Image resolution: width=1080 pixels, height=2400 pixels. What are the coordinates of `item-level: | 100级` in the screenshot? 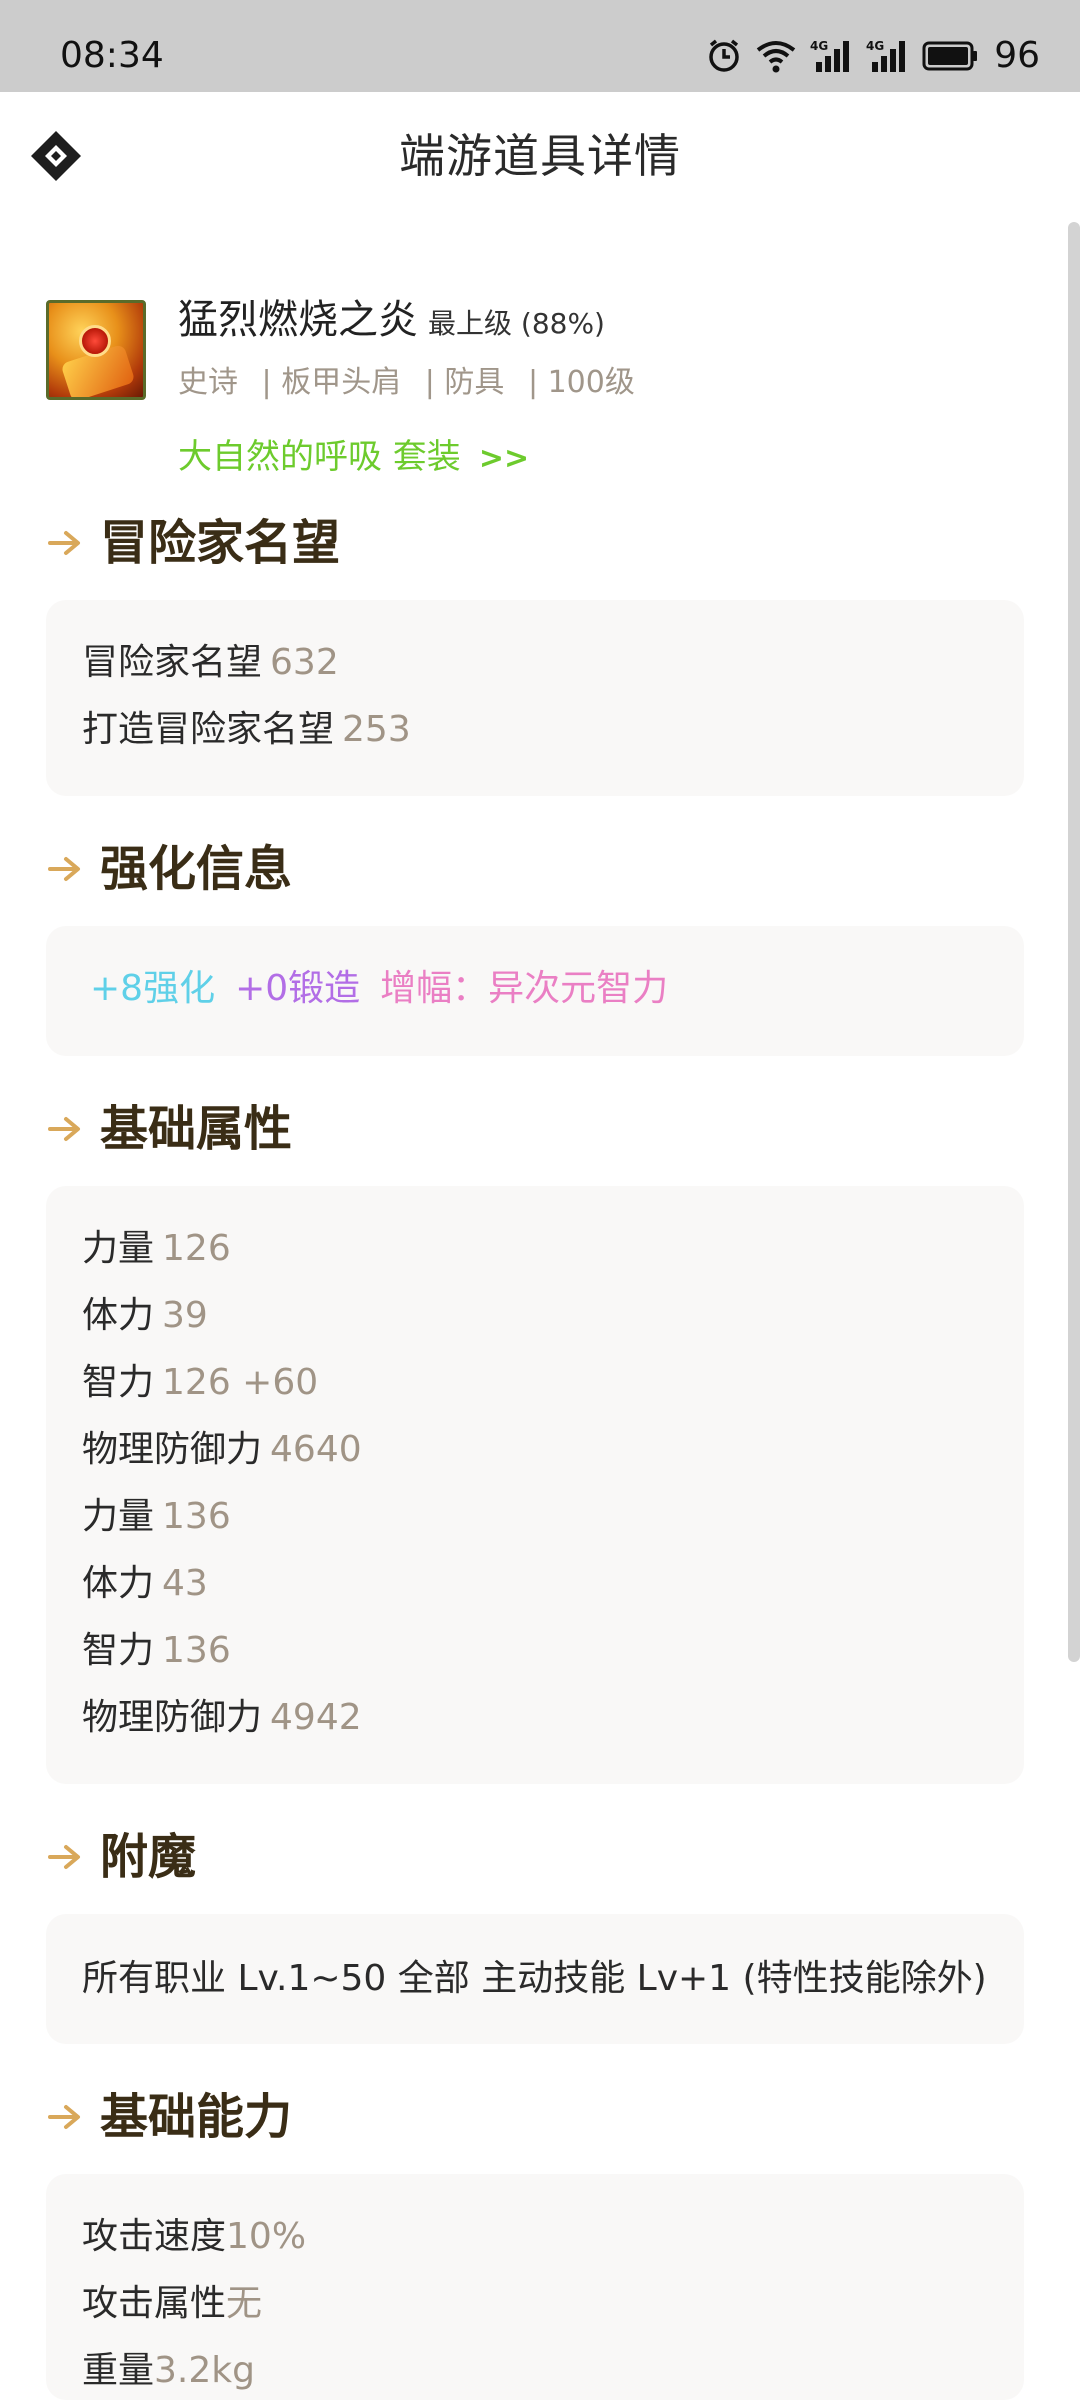 It's located at (581, 382).